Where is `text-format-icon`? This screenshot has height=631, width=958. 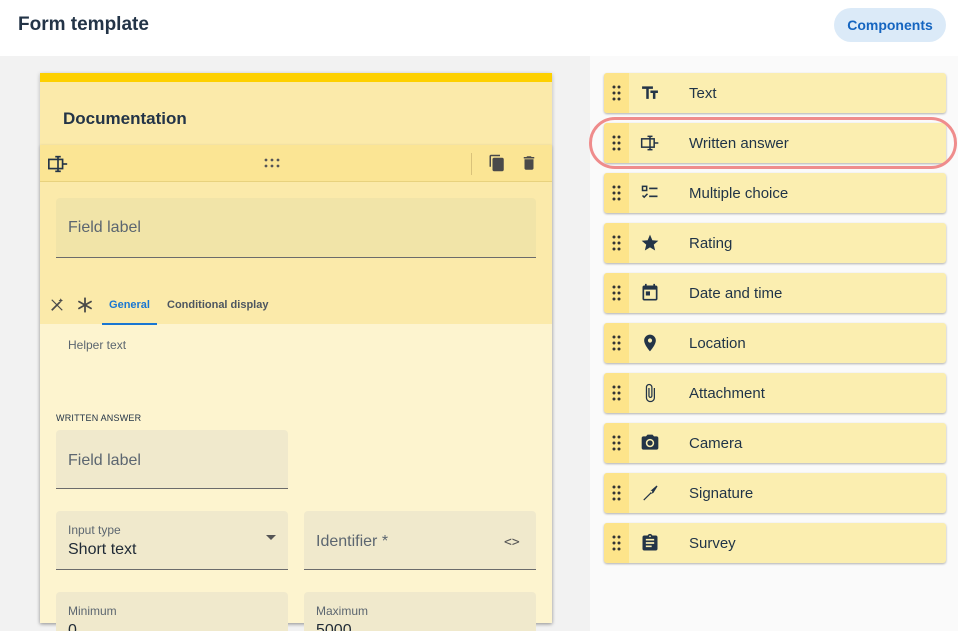 text-format-icon is located at coordinates (650, 92).